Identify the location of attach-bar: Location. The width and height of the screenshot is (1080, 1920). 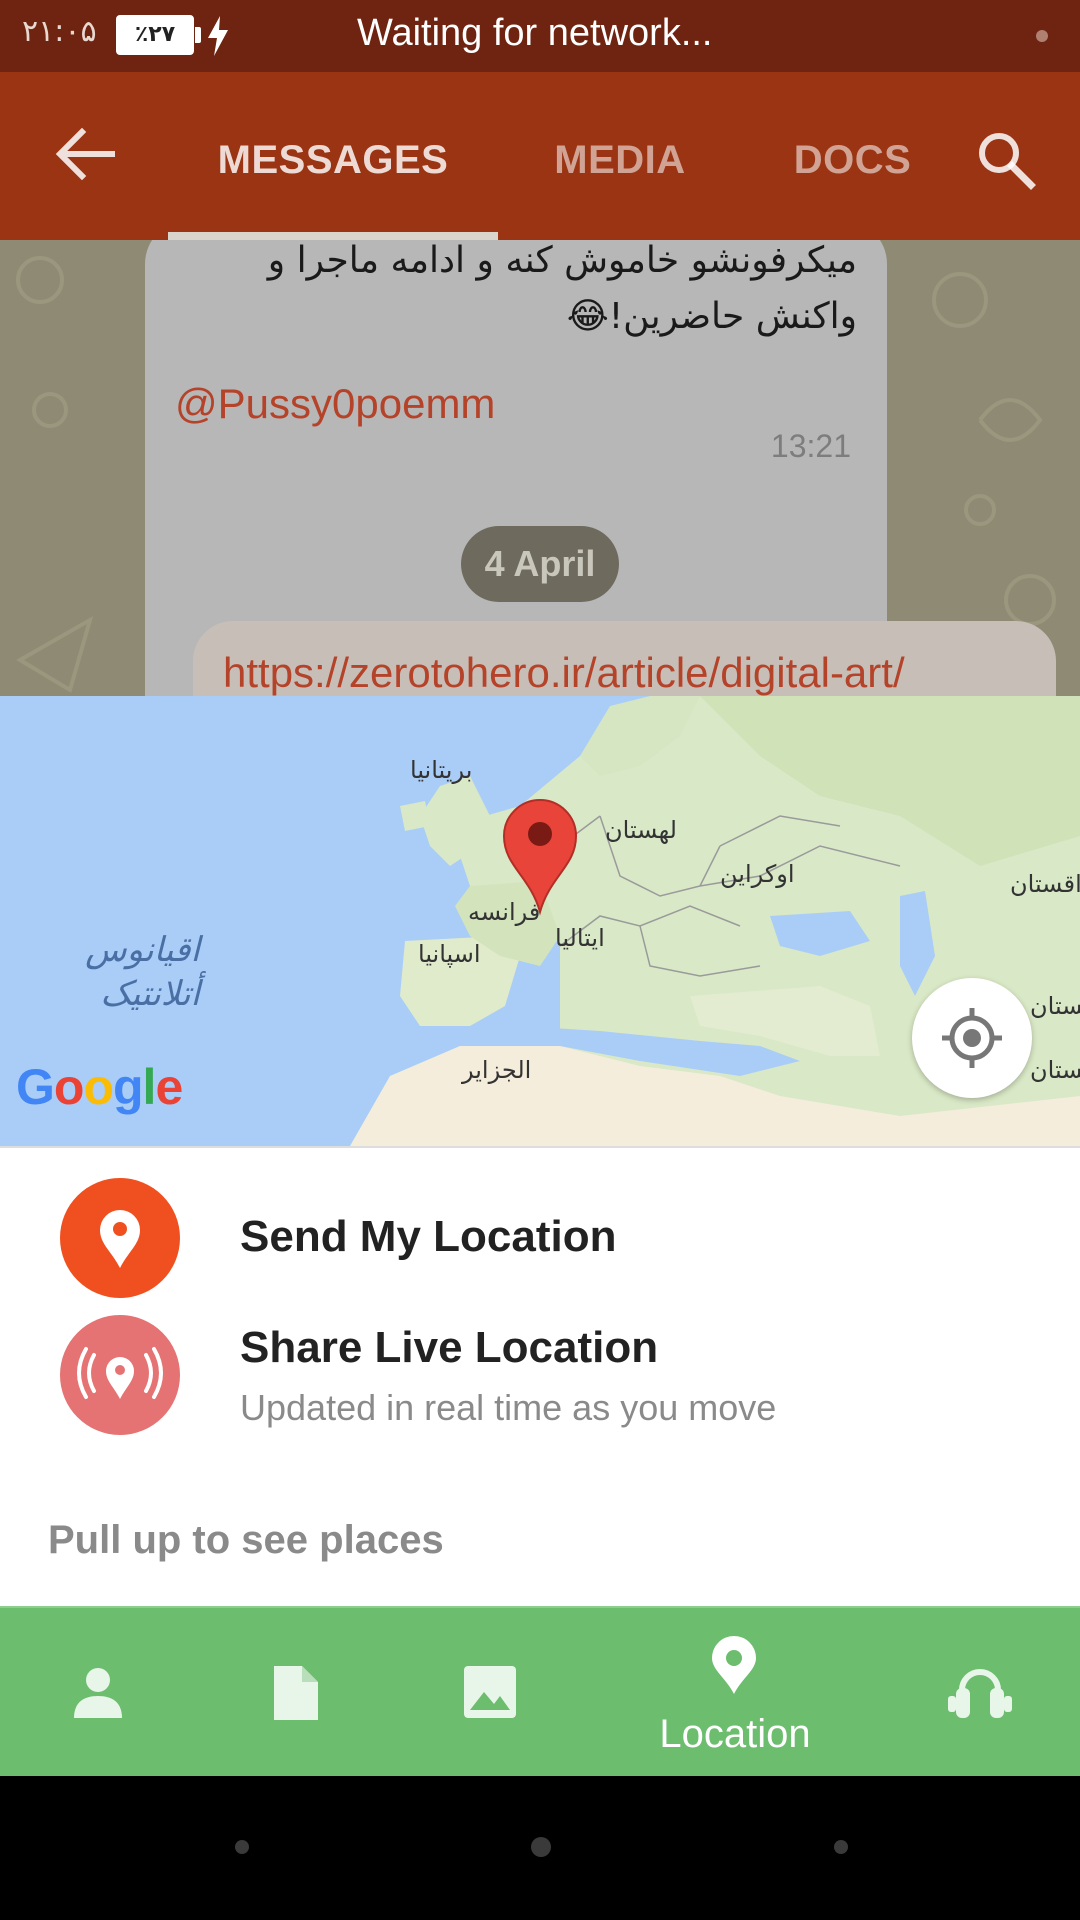
(540, 1691).